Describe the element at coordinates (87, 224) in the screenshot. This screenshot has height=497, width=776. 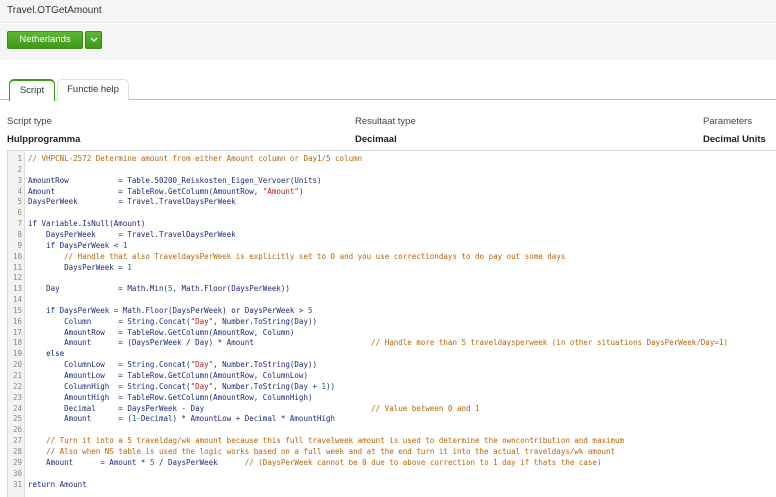
I see `code-text: if Variable.IsNull(Amount)` at that location.